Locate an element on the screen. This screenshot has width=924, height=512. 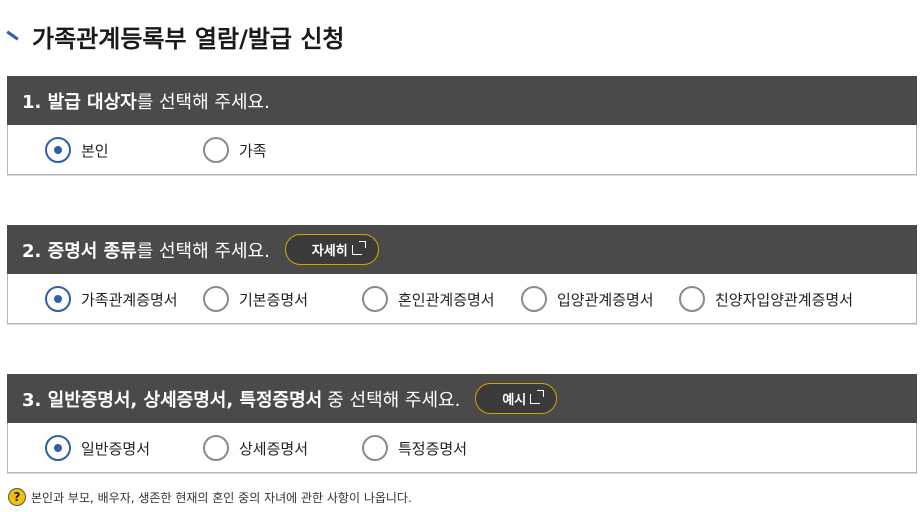
radio-detailed-cert: 상세증명서 is located at coordinates (255, 448).